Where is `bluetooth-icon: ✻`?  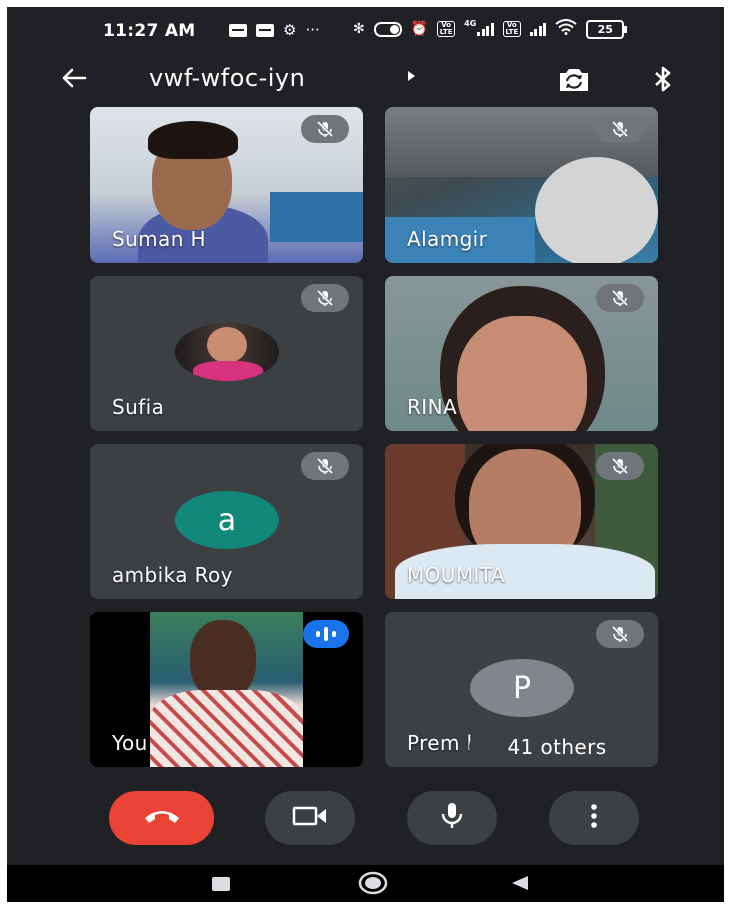
bluetooth-icon: ✻ is located at coordinates (359, 29).